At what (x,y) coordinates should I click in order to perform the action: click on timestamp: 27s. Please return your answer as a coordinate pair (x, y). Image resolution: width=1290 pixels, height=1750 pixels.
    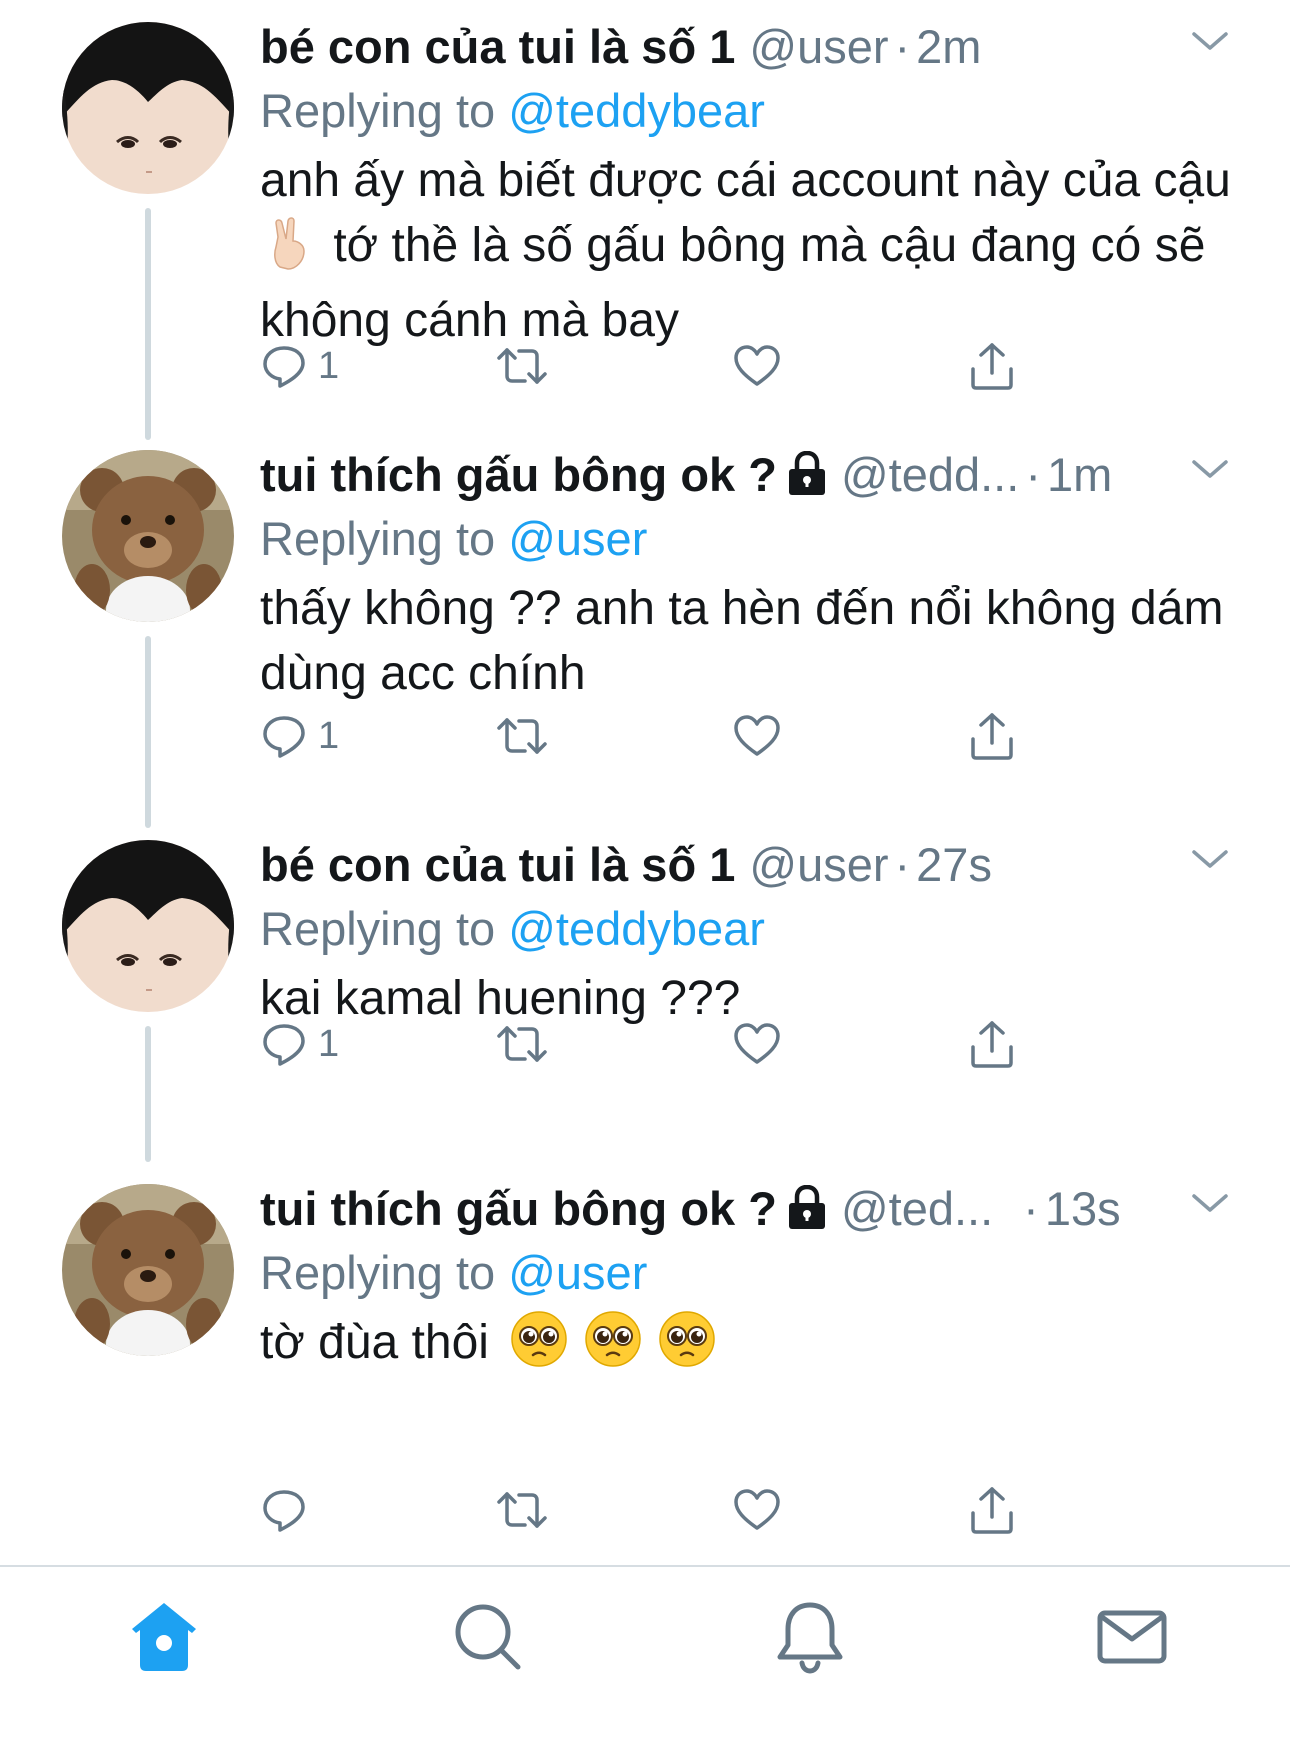
    Looking at the image, I should click on (954, 864).